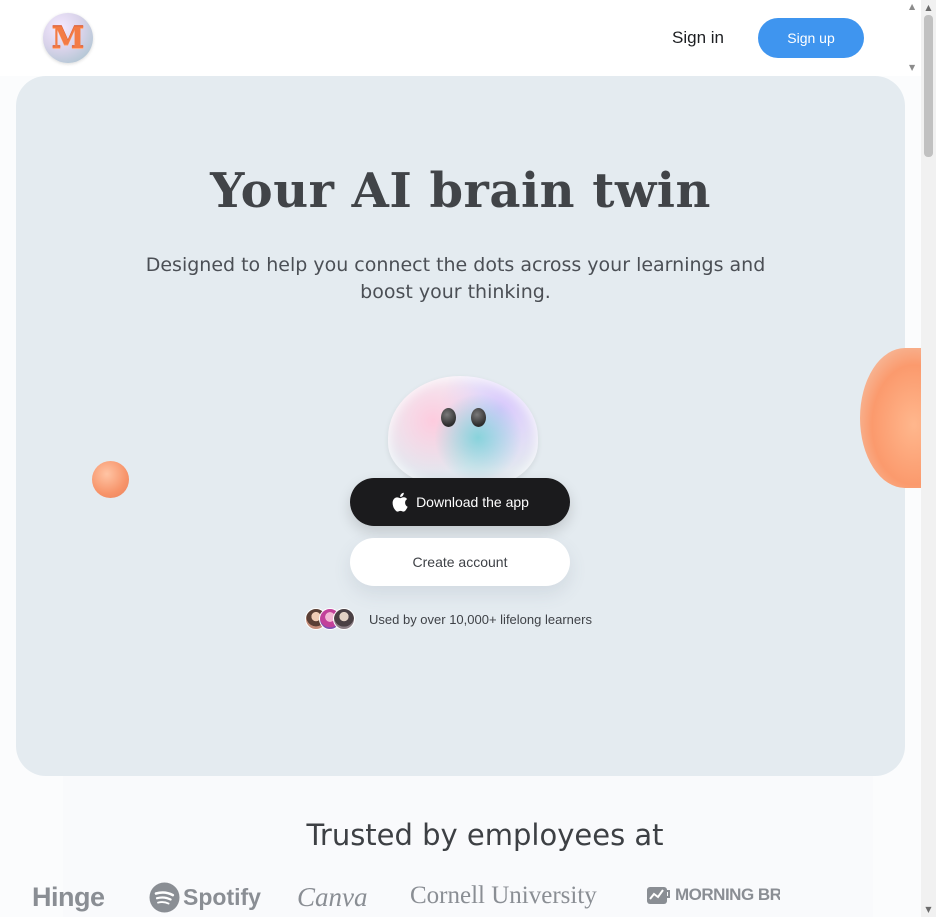 The width and height of the screenshot is (936, 917). I want to click on inner-scroll-down-icon: ▼, so click(912, 67).